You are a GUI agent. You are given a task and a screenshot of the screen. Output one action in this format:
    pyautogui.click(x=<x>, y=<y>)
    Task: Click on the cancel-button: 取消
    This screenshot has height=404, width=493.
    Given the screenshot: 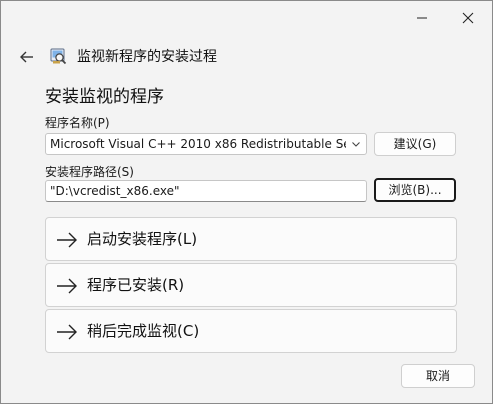 What is the action you would take?
    pyautogui.click(x=438, y=376)
    